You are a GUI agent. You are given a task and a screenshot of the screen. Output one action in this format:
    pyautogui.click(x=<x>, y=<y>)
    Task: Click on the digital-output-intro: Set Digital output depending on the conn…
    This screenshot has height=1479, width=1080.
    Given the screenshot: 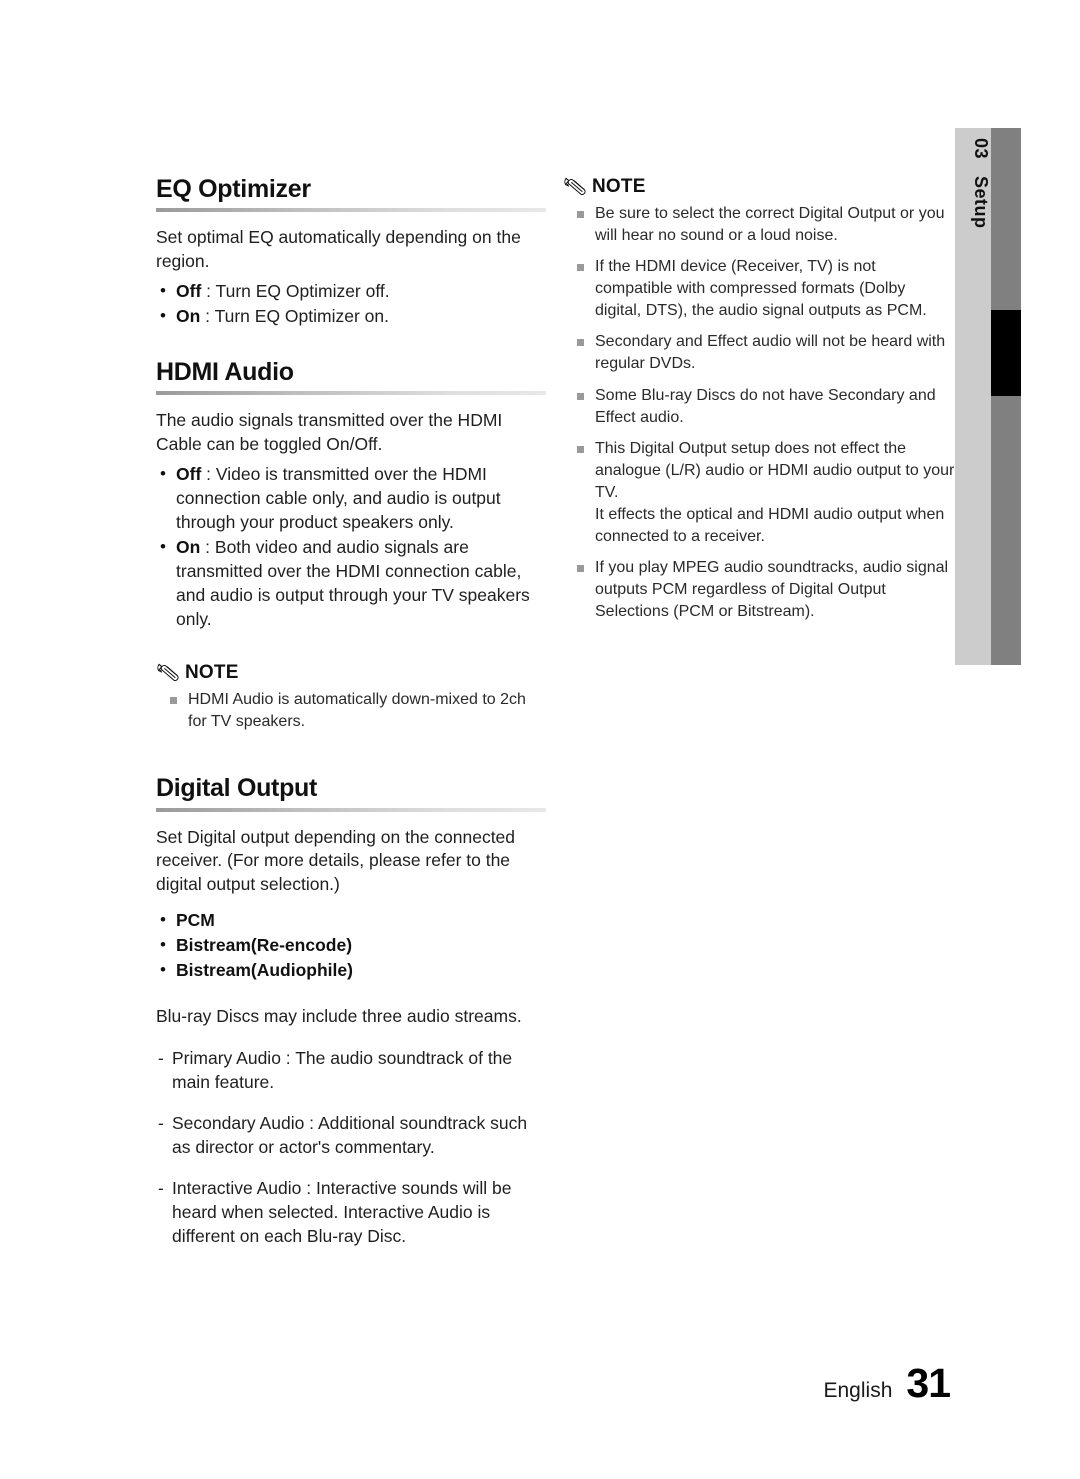 What is the action you would take?
    pyautogui.click(x=336, y=860)
    